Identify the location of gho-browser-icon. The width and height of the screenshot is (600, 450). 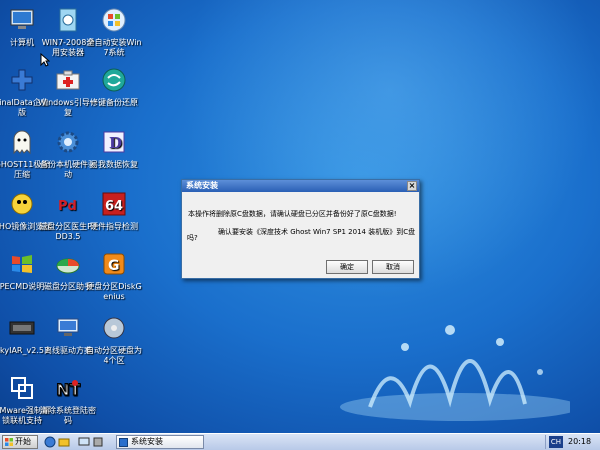
(22, 204).